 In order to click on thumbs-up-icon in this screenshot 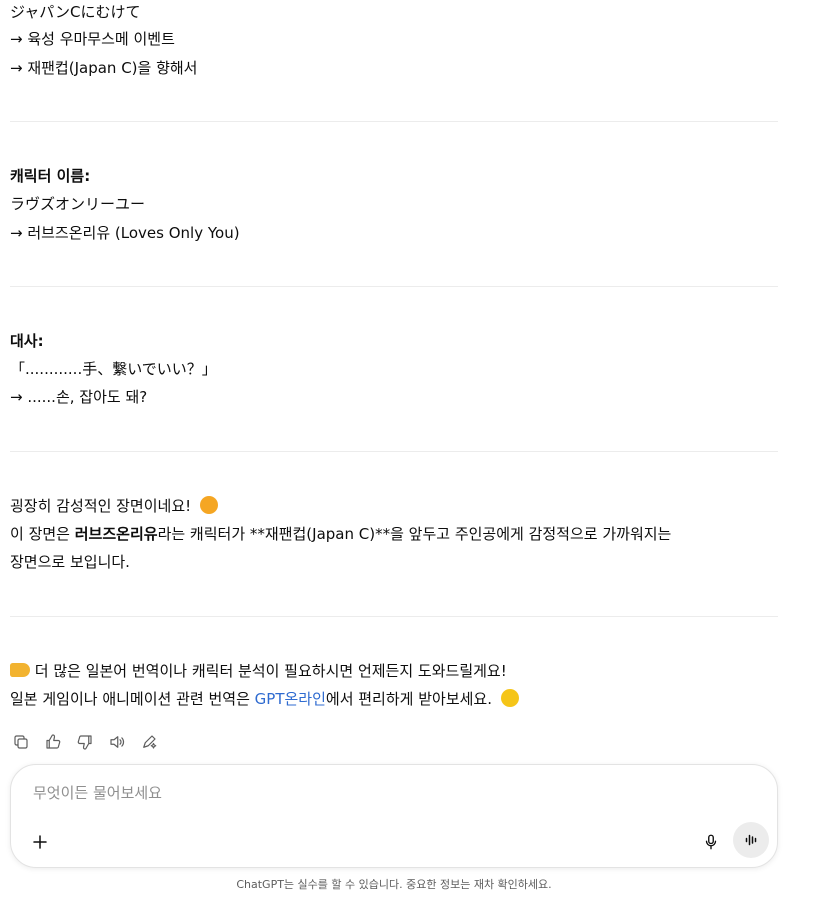, I will do `click(53, 741)`.